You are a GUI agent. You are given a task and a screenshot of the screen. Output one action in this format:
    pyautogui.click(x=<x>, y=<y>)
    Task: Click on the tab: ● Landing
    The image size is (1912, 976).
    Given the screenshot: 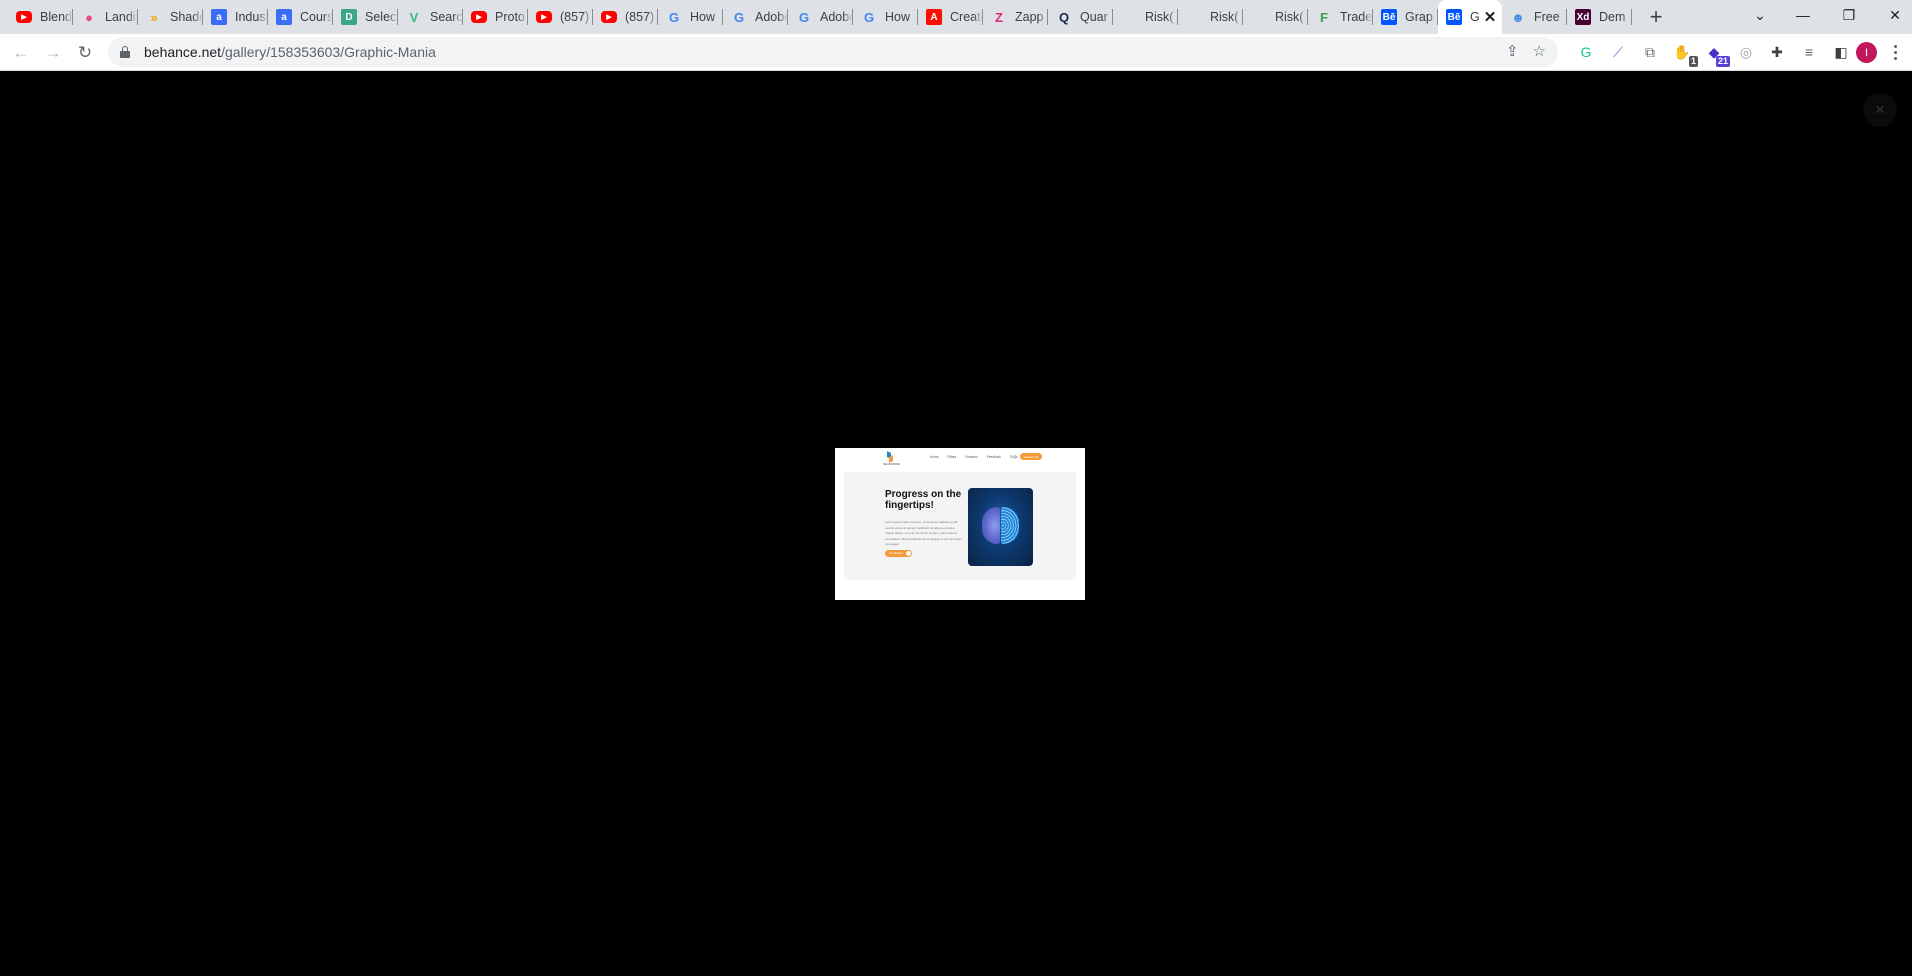 What is the action you would take?
    pyautogui.click(x=105, y=17)
    